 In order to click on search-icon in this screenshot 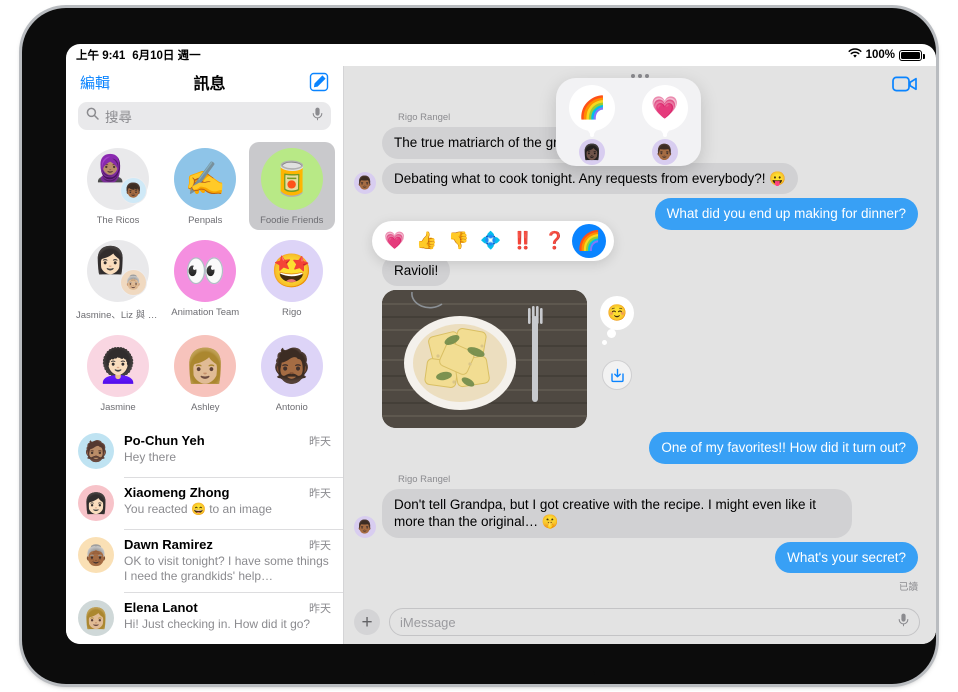, I will do `click(92, 116)`.